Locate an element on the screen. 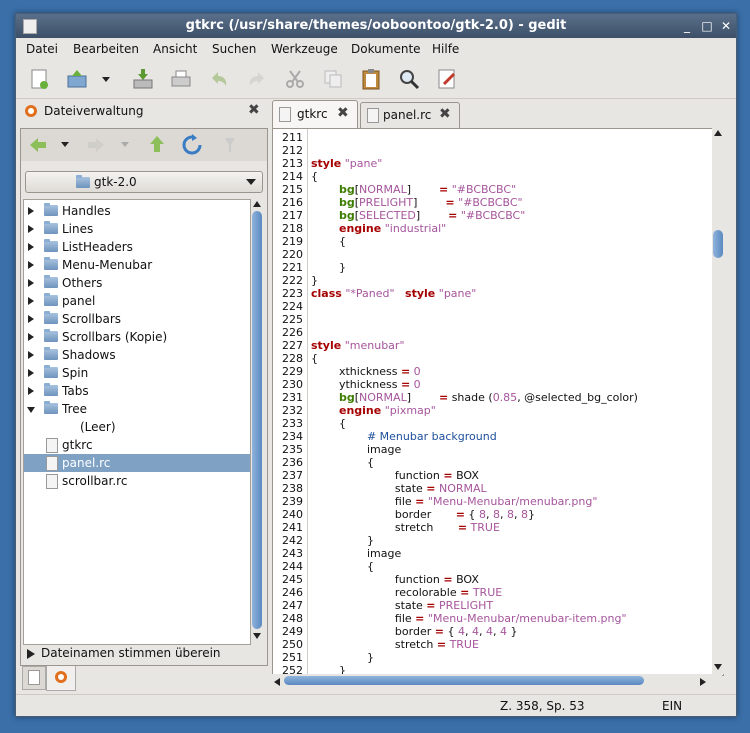 The image size is (750, 733). code-line: state = PRELIGHT is located at coordinates (402, 605).